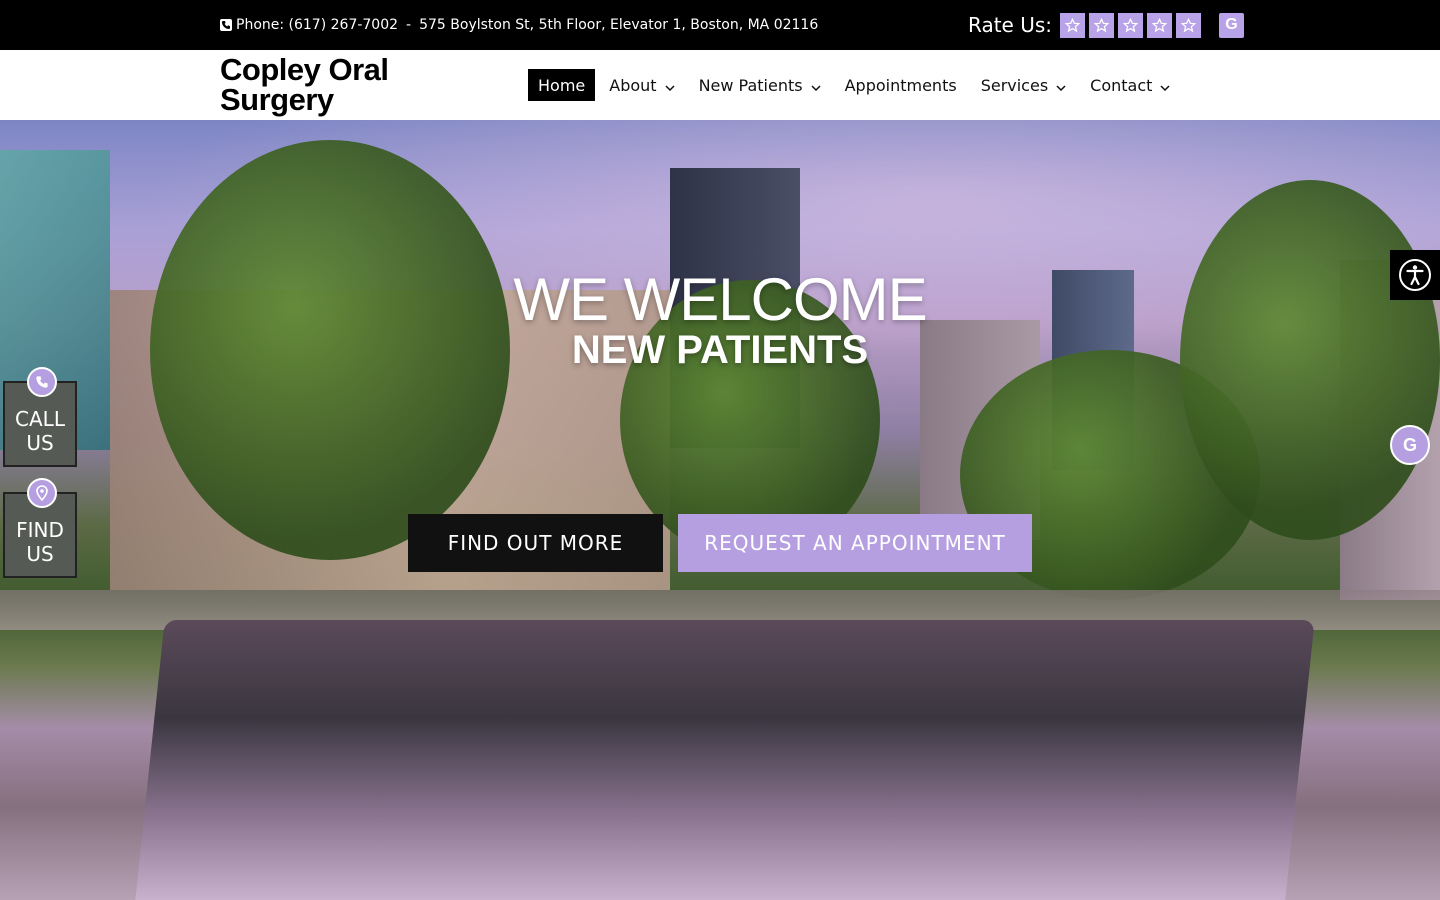  I want to click on find-us-line-1: FIND, so click(40, 530).